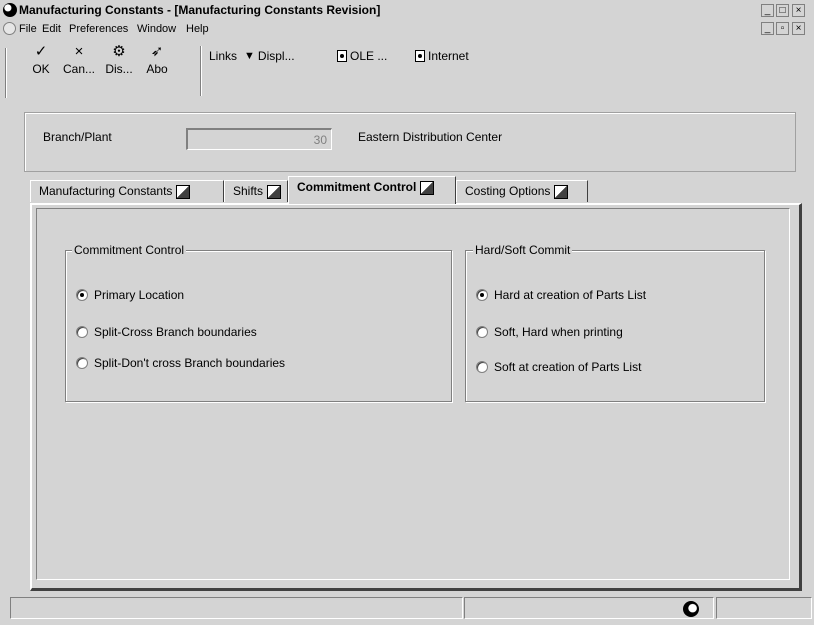 This screenshot has height=625, width=814. I want to click on radio-soft-at-creation: Soft at creation of Parts List, so click(558, 367).